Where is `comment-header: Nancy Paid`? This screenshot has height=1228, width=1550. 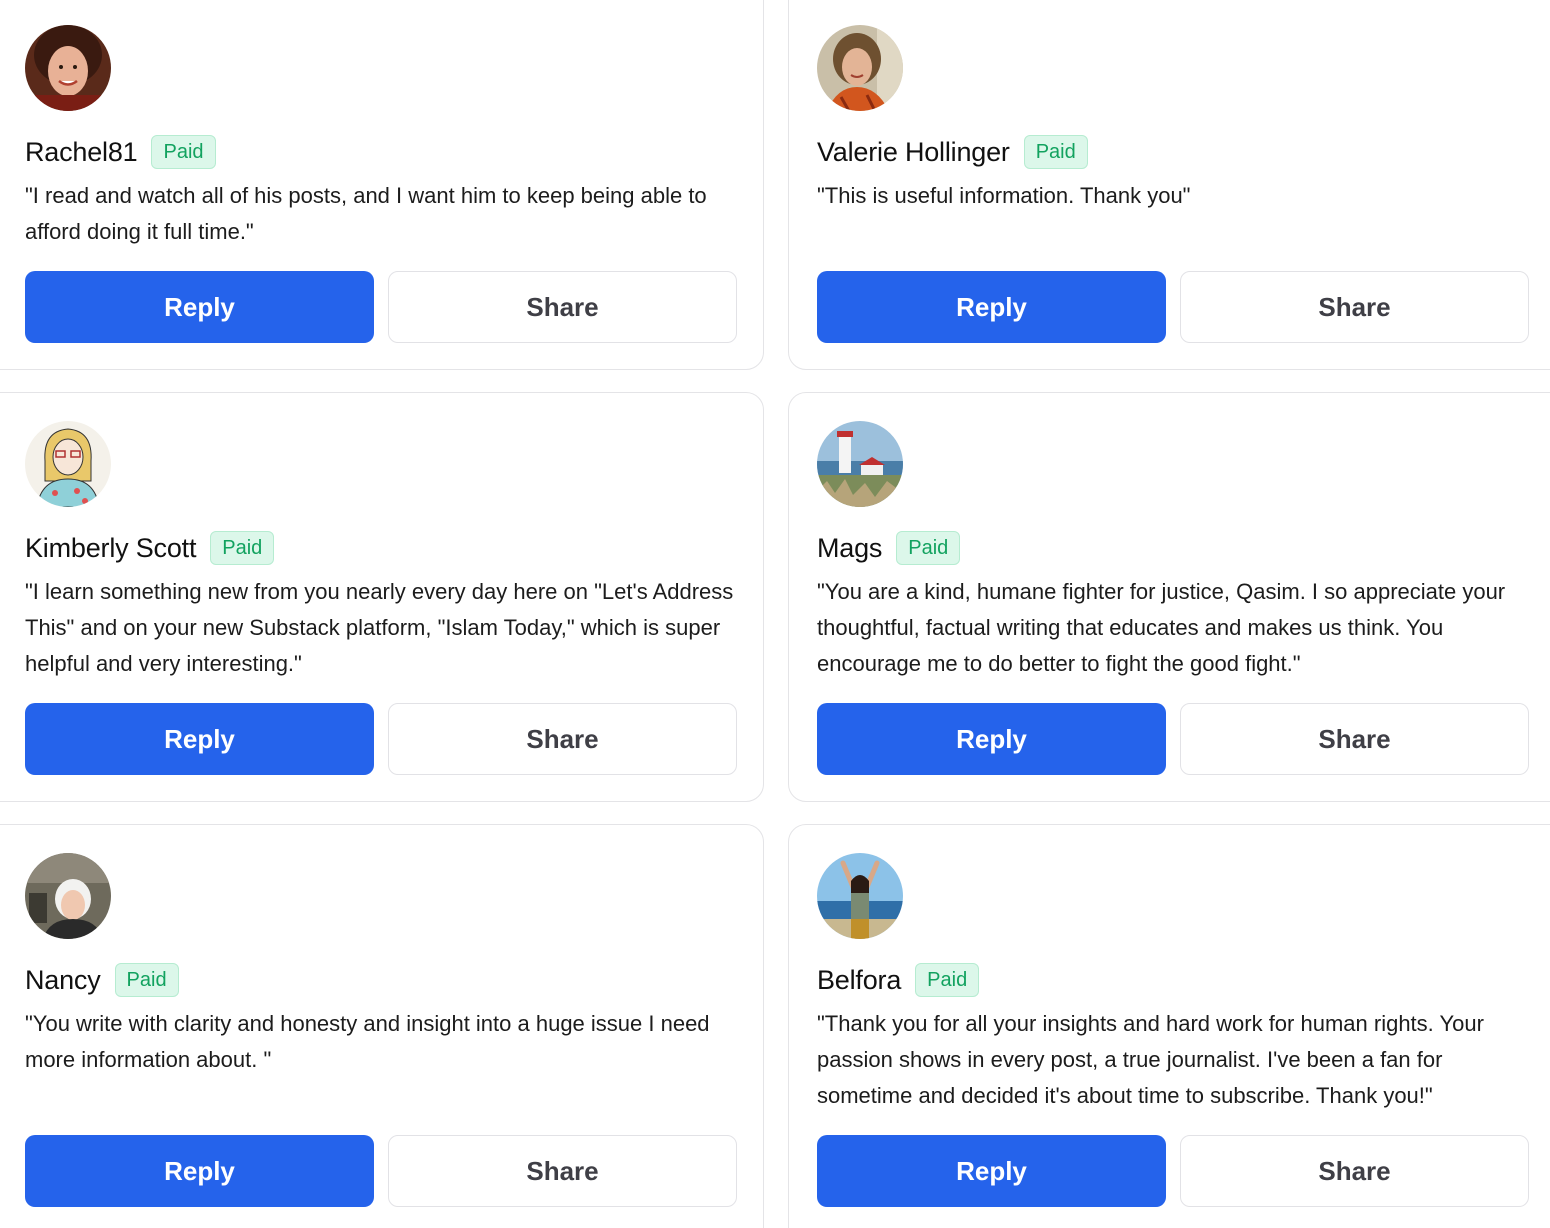 comment-header: Nancy Paid is located at coordinates (102, 980).